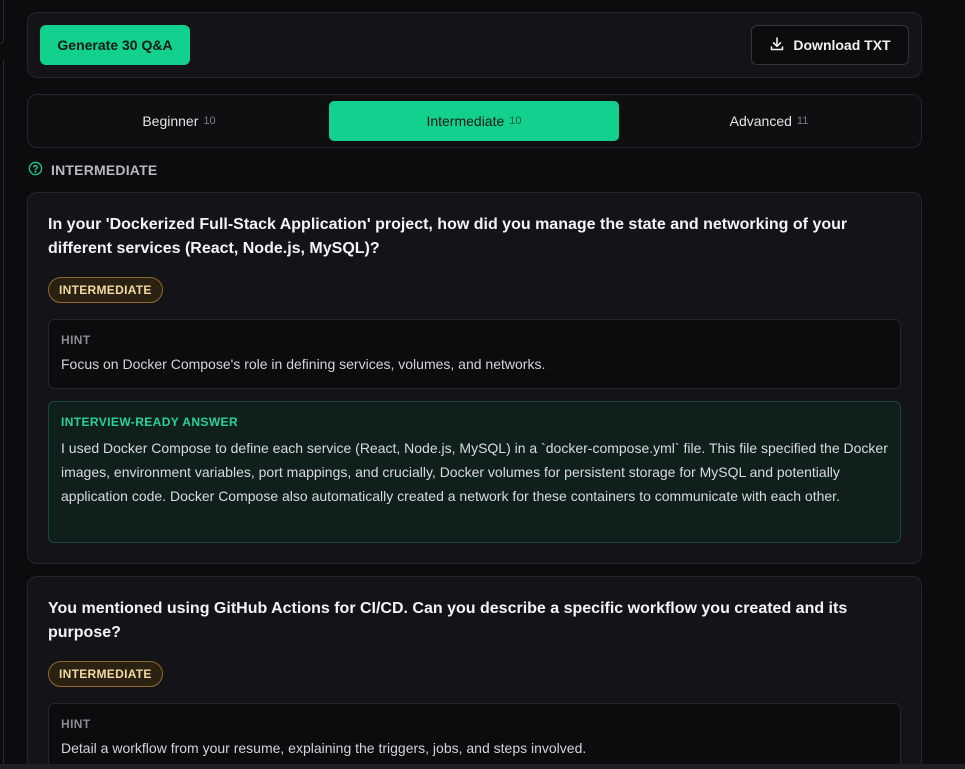  I want to click on tab-count: 11, so click(802, 121).